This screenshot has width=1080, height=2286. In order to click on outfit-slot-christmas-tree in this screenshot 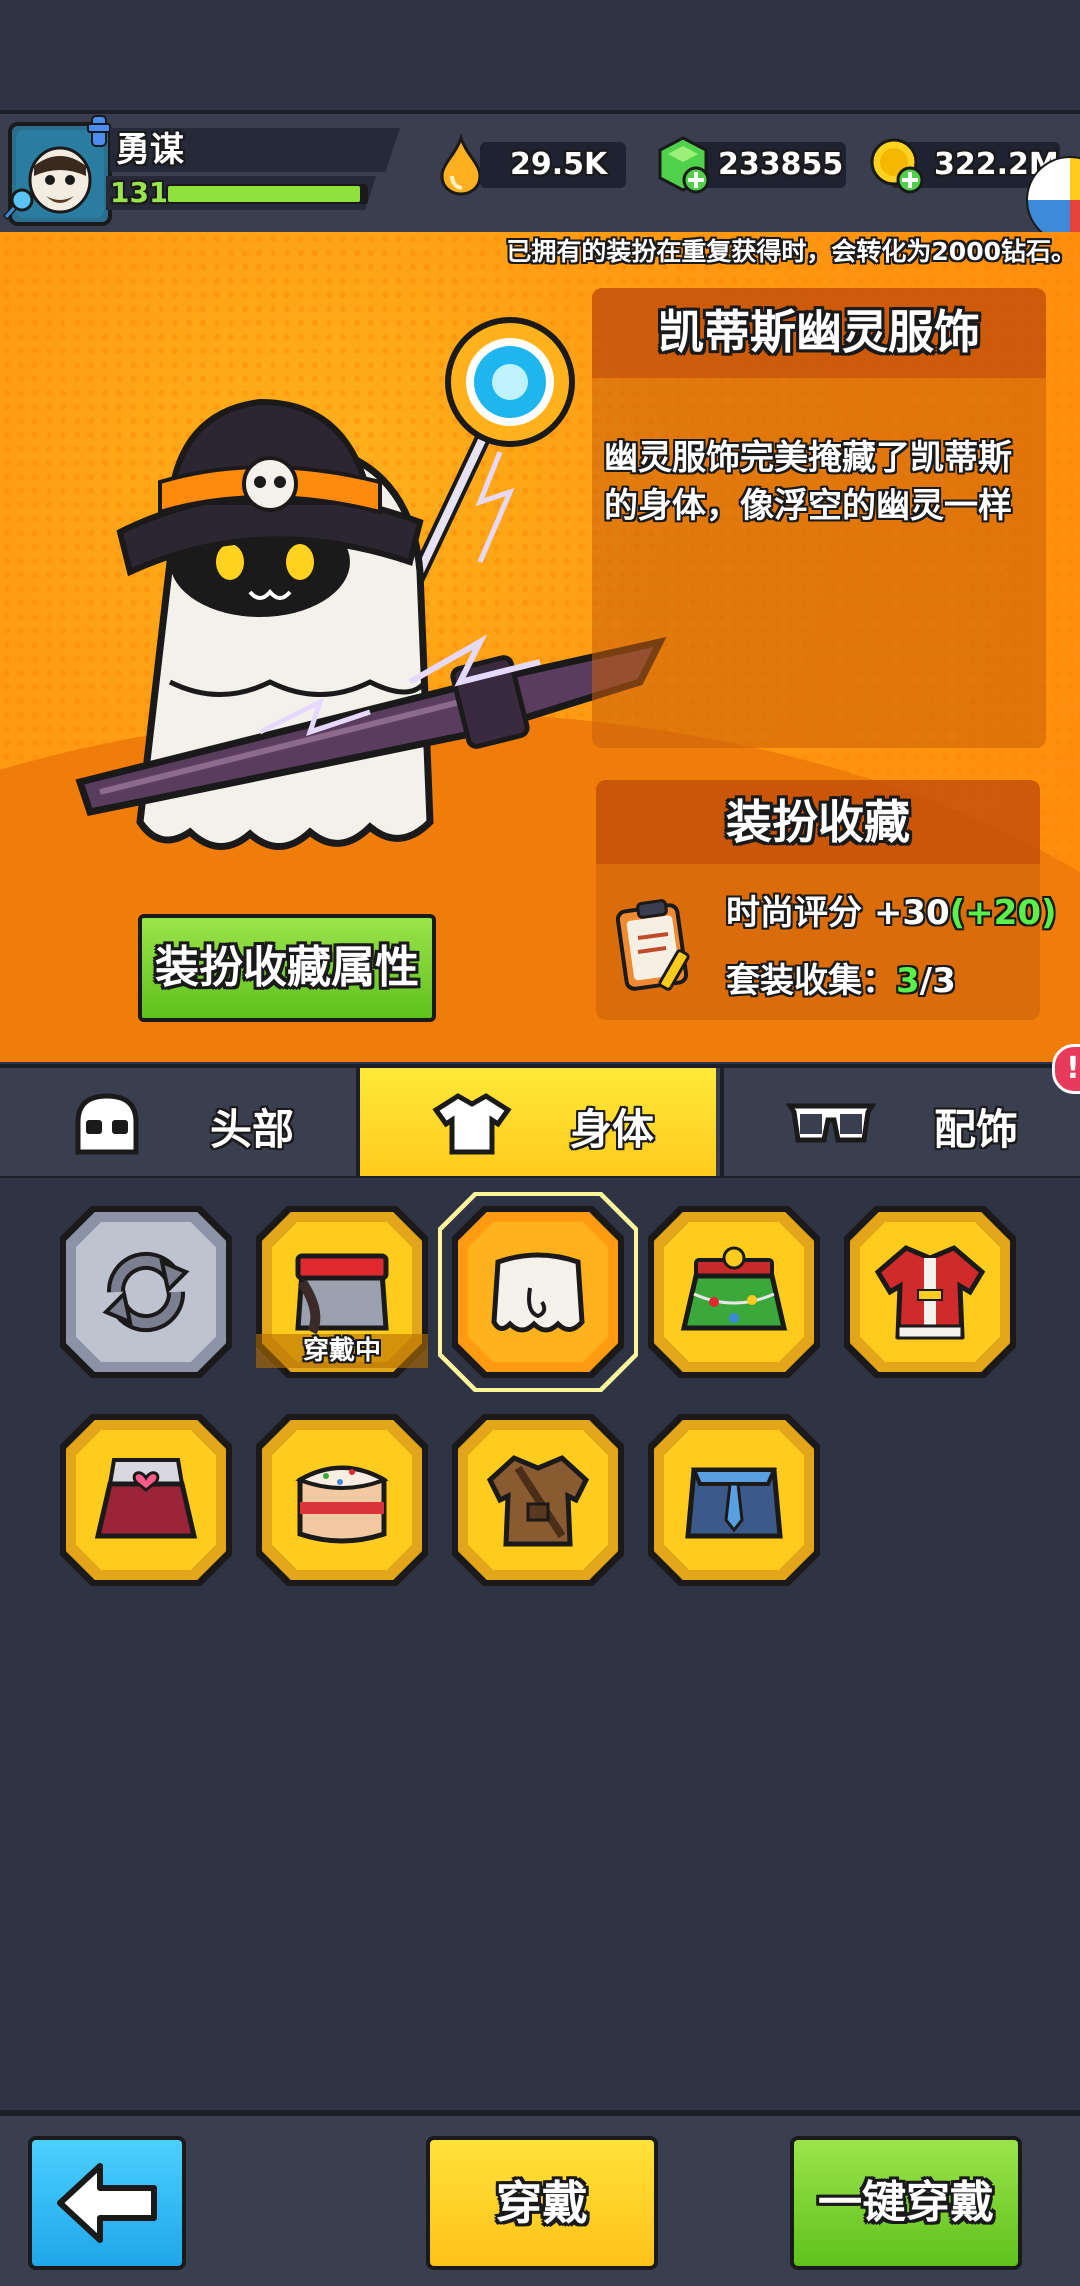, I will do `click(734, 1292)`.